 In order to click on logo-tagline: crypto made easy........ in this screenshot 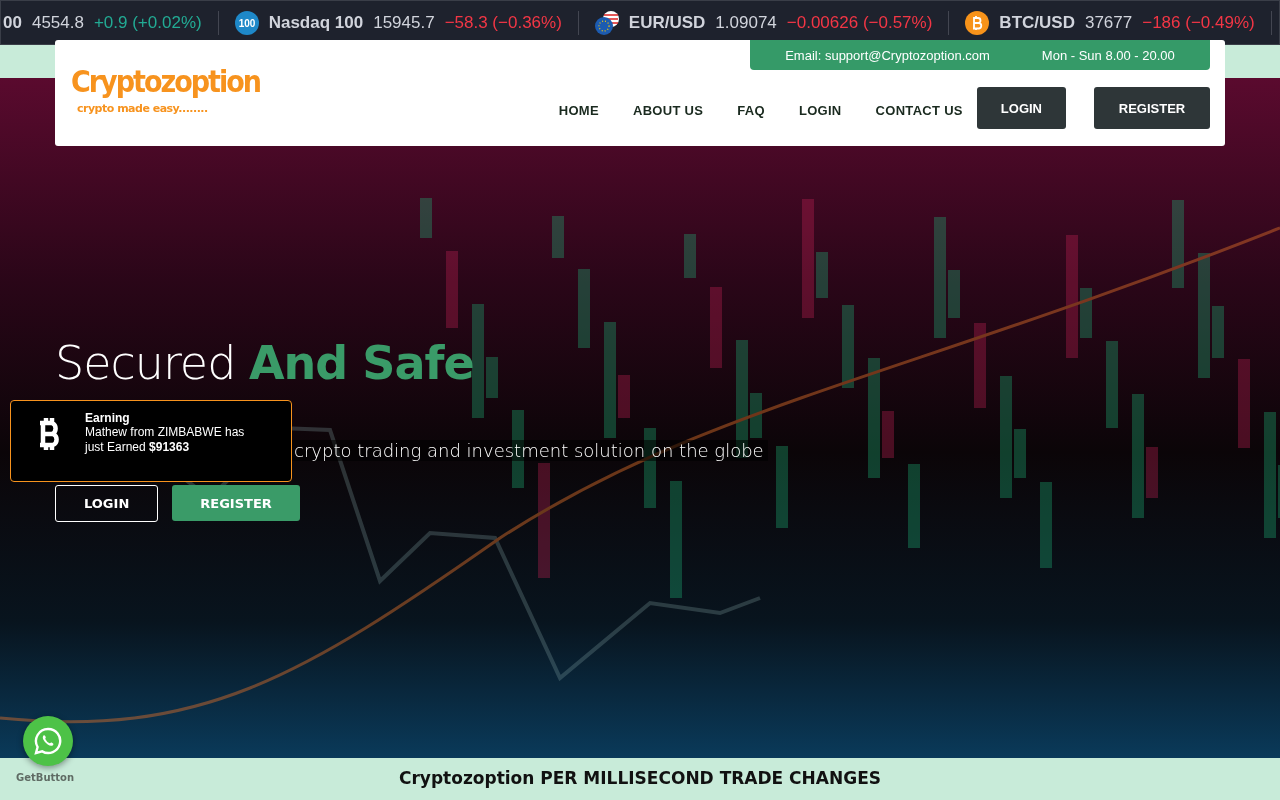, I will do `click(143, 108)`.